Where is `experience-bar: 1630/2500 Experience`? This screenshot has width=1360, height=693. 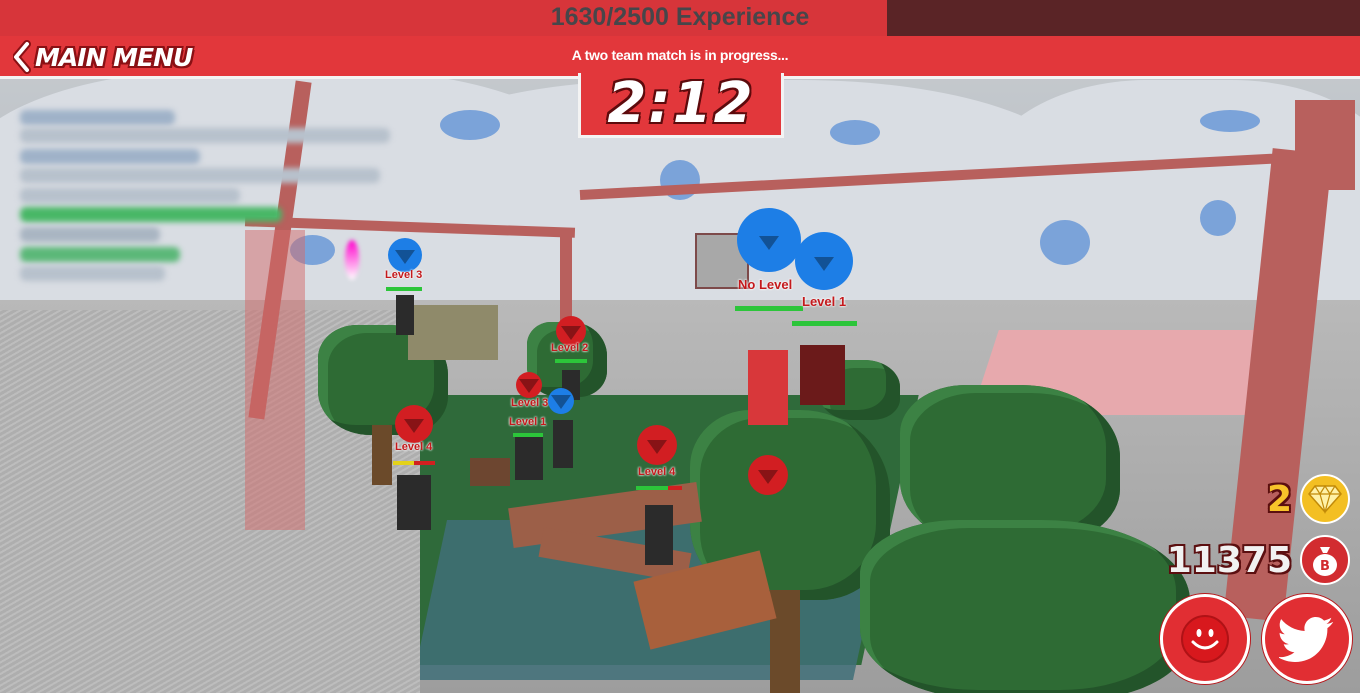
experience-bar: 1630/2500 Experience is located at coordinates (680, 18).